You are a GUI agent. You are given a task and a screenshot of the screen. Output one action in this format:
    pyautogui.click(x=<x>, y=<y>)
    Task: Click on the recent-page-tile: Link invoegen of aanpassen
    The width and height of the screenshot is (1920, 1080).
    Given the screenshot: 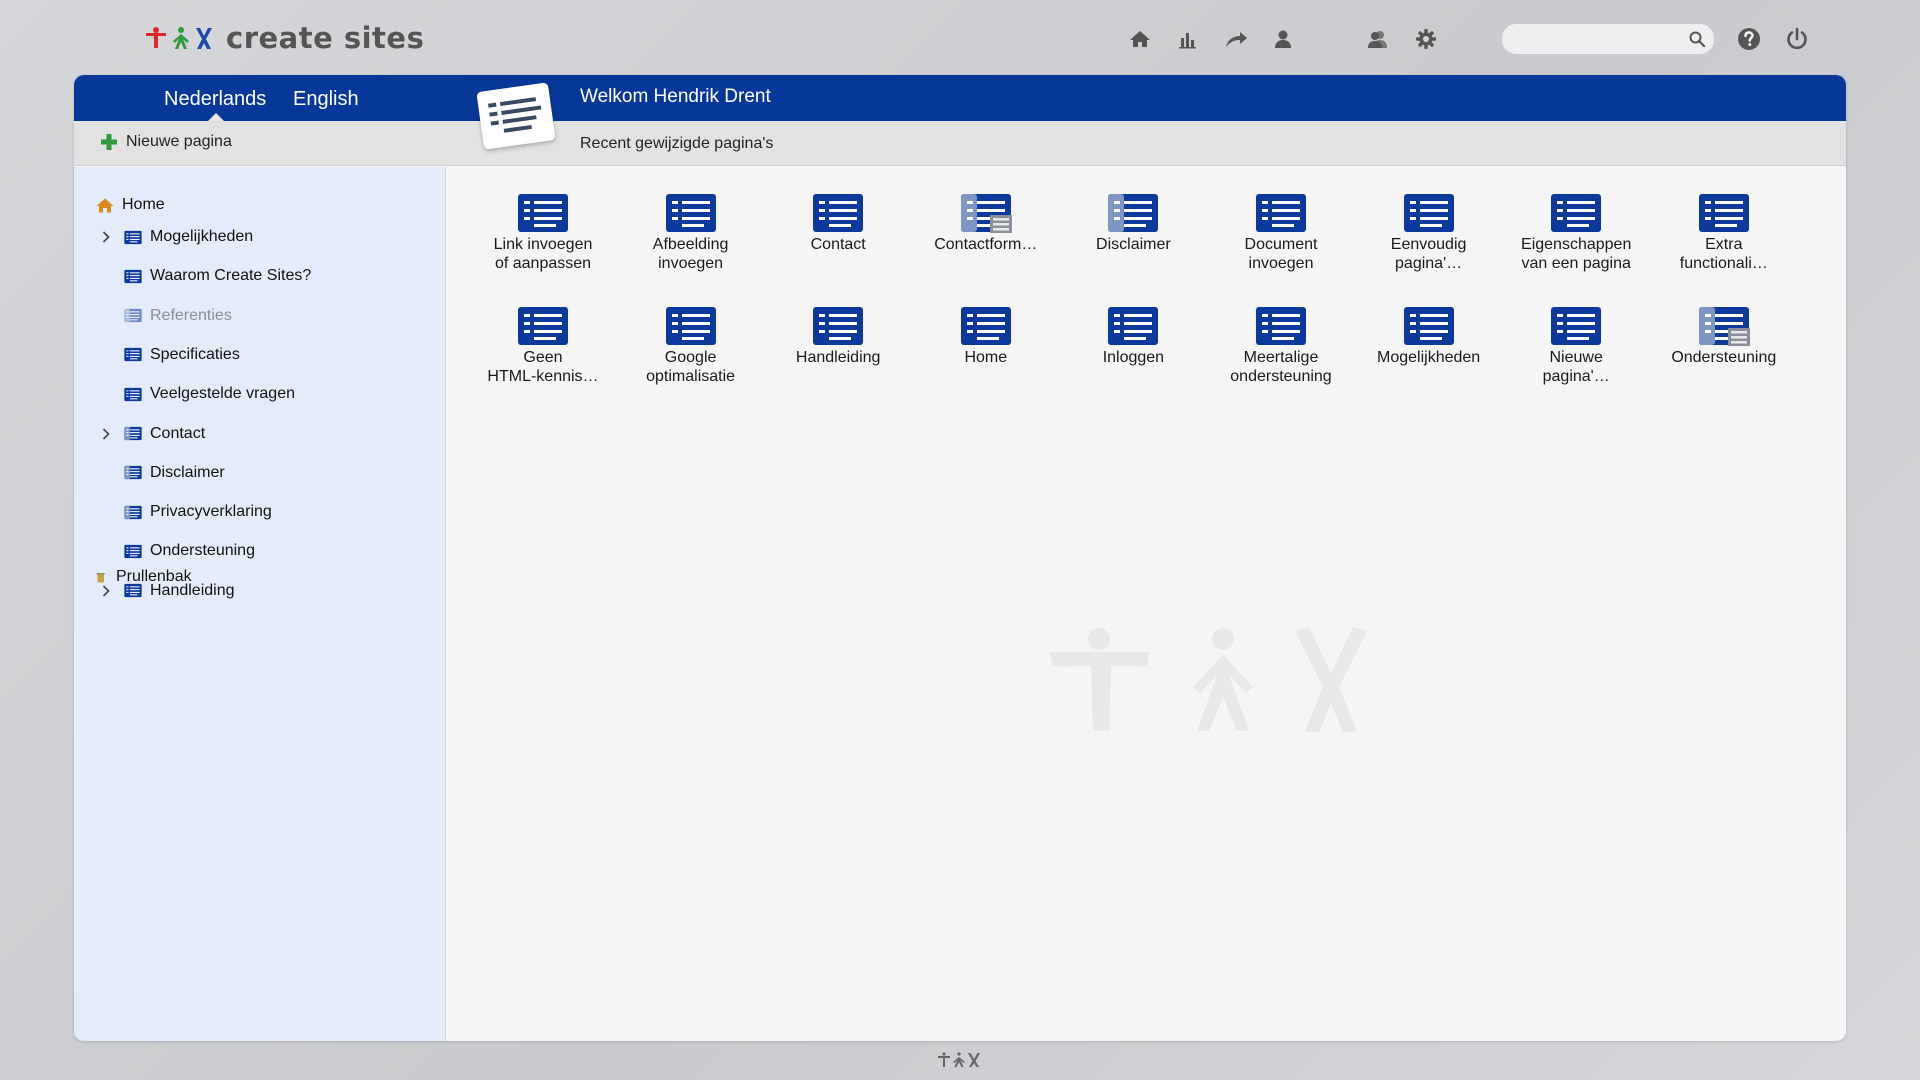 What is the action you would take?
    pyautogui.click(x=543, y=233)
    